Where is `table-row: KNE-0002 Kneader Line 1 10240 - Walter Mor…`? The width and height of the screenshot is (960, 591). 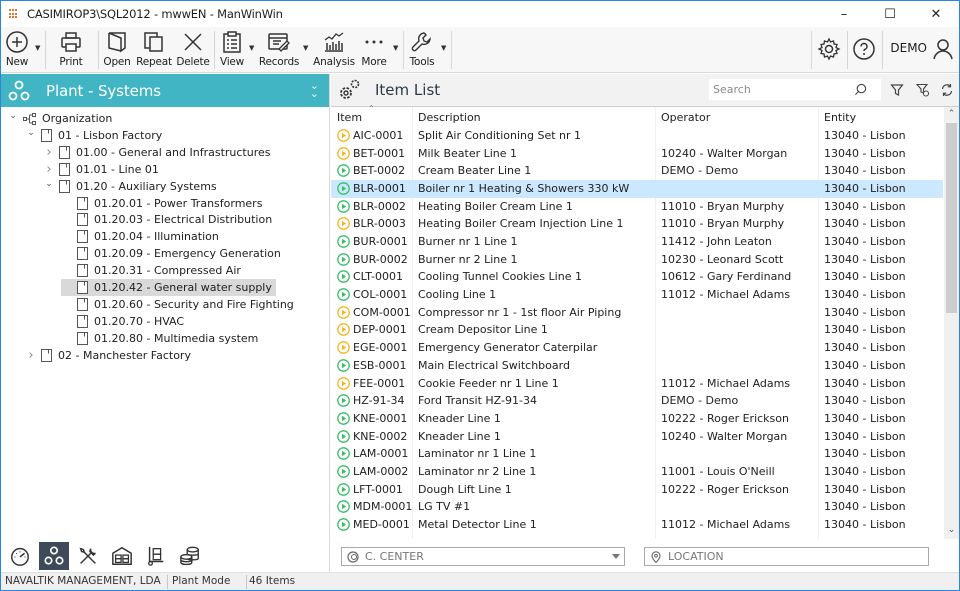
table-row: KNE-0002 Kneader Line 1 10240 - Walter Mor… is located at coordinates (637, 437).